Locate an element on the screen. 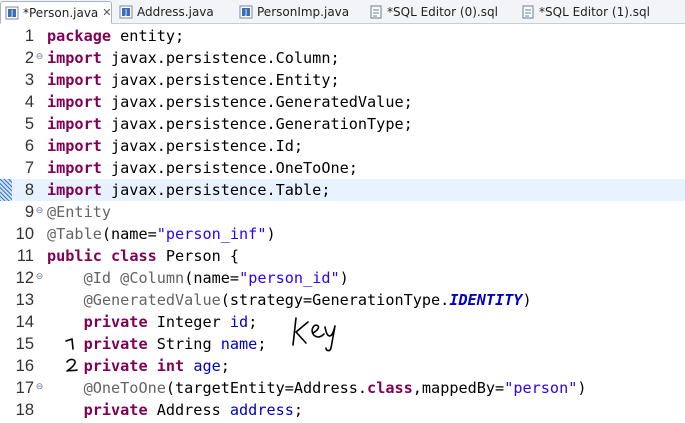 This screenshot has width=685, height=423. code-line: 10 @Table(name="person_inf") is located at coordinates (342, 234).